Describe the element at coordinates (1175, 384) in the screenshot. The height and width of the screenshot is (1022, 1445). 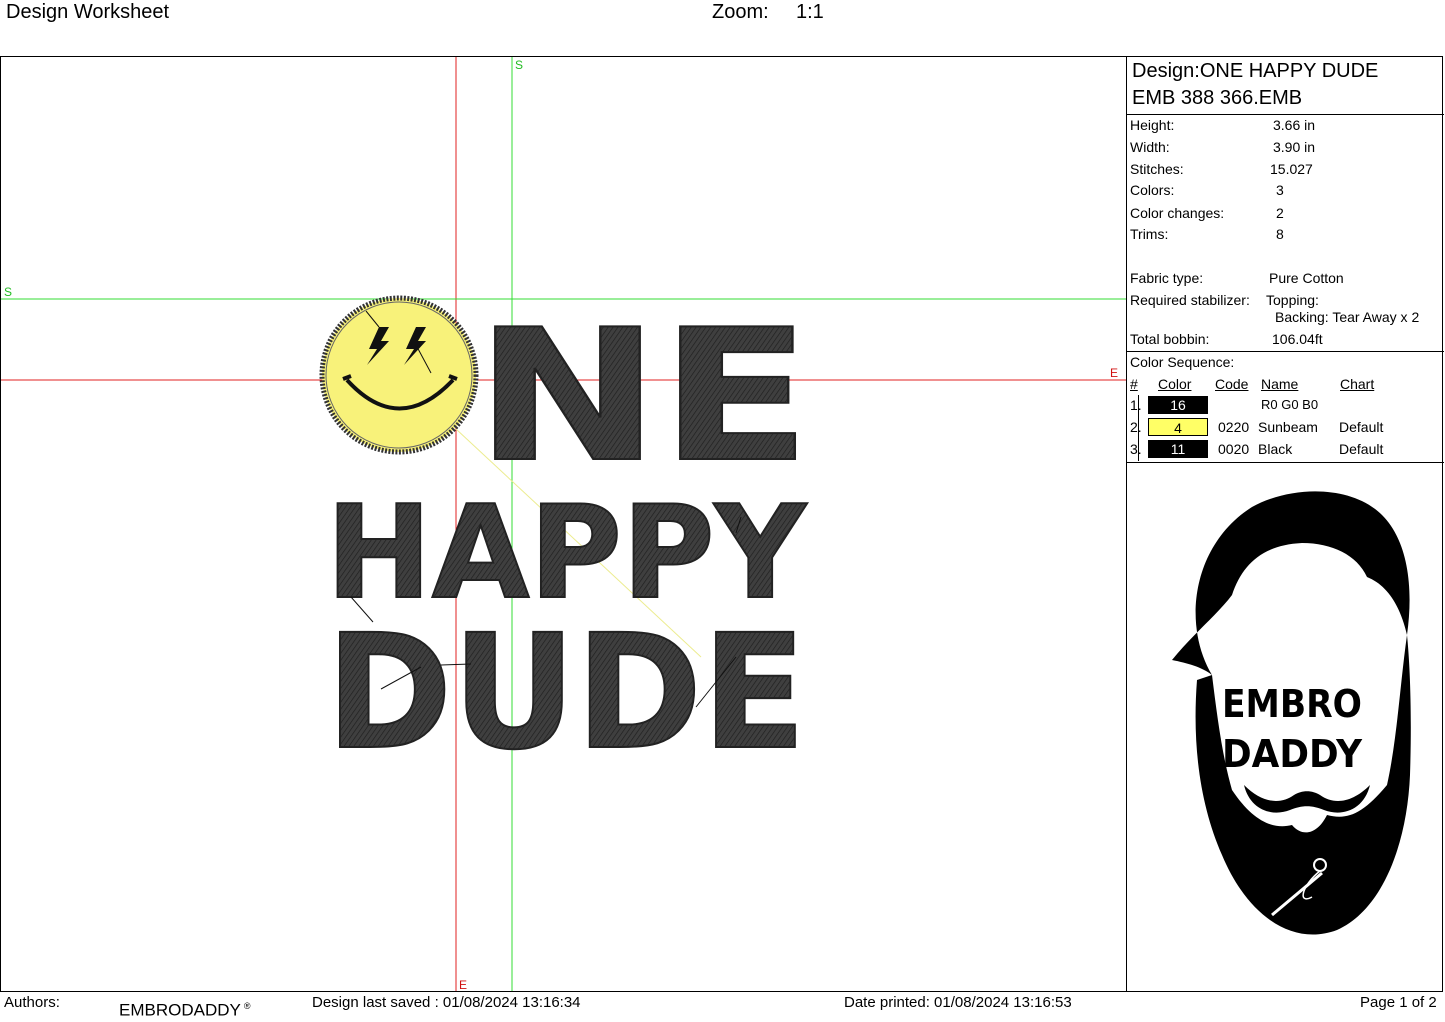
I see `table-header-color: Color` at that location.